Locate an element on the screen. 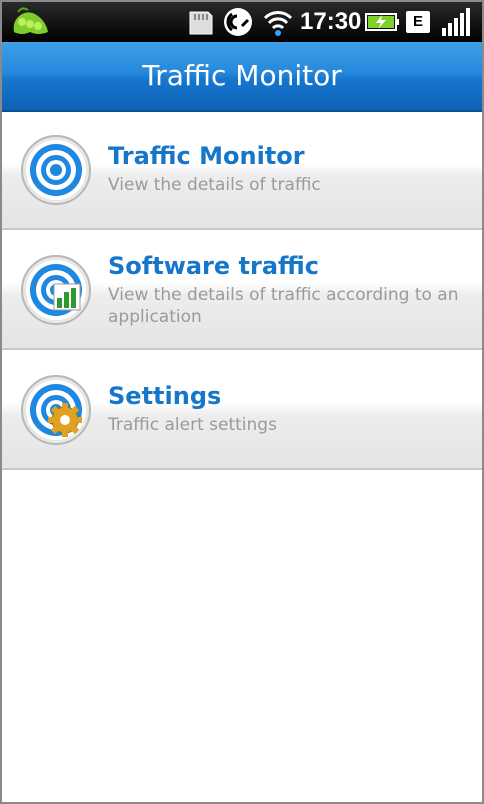 The image size is (484, 804). signal-bars-icon is located at coordinates (456, 22).